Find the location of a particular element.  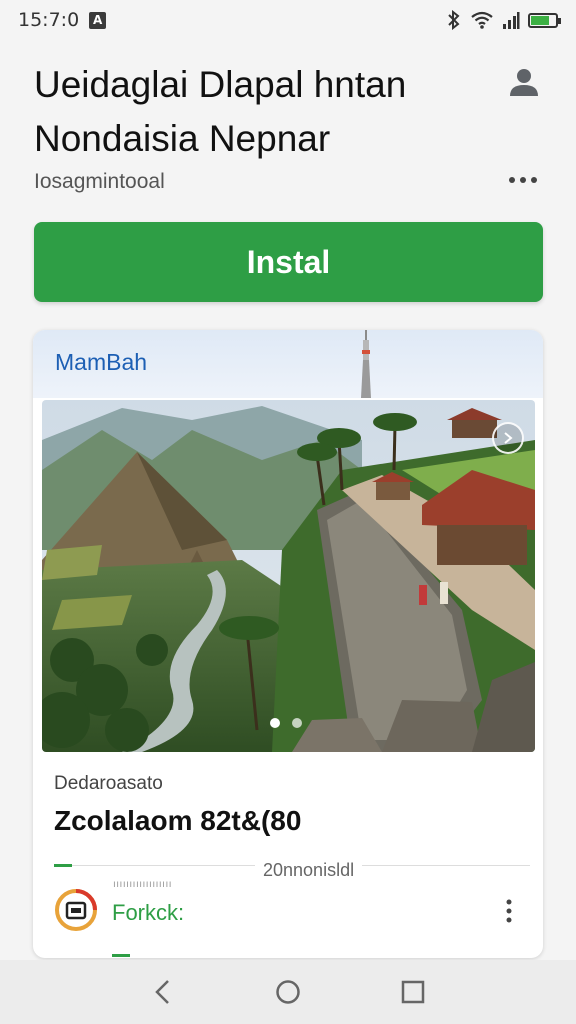

card-title: MamBah is located at coordinates (101, 362).